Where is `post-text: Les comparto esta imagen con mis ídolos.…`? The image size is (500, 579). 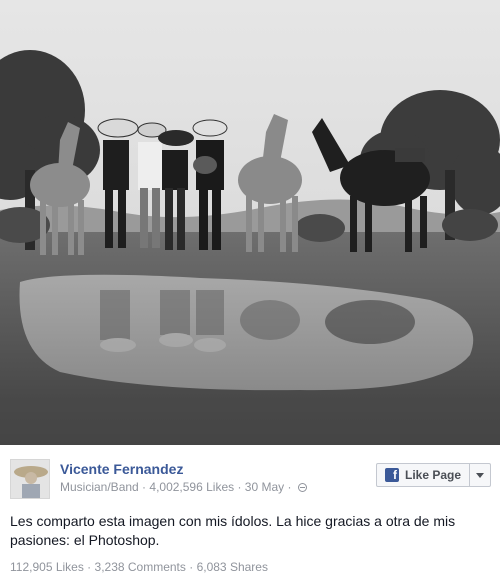 post-text: Les comparto esta imagen con mis ídolos.… is located at coordinates (233, 530).